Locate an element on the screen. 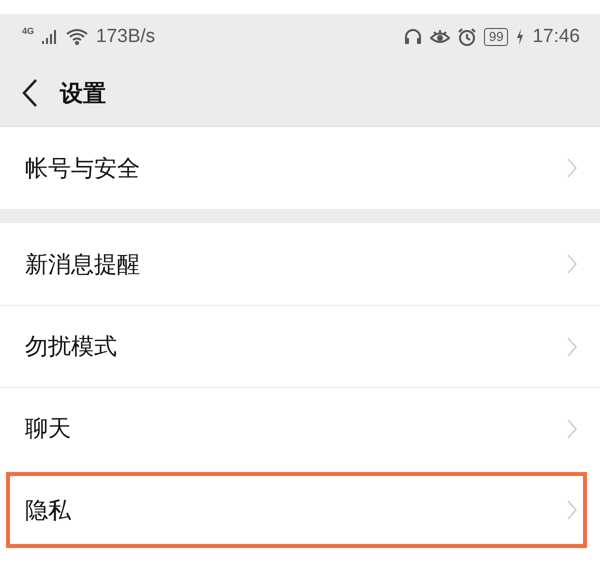 The width and height of the screenshot is (600, 570). network-speed: 173B/s is located at coordinates (126, 37).